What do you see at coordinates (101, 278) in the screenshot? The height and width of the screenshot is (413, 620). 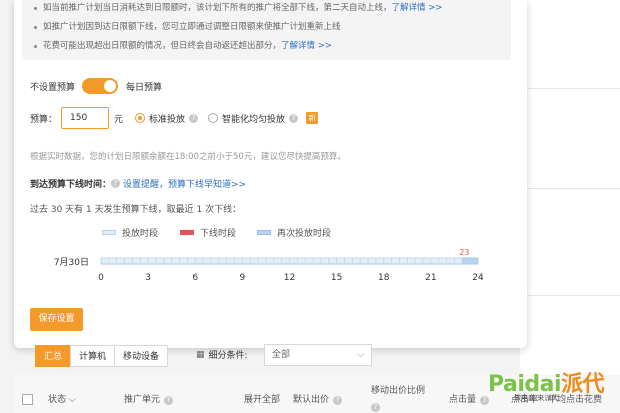 I see `x-tick-label: 0` at bounding box center [101, 278].